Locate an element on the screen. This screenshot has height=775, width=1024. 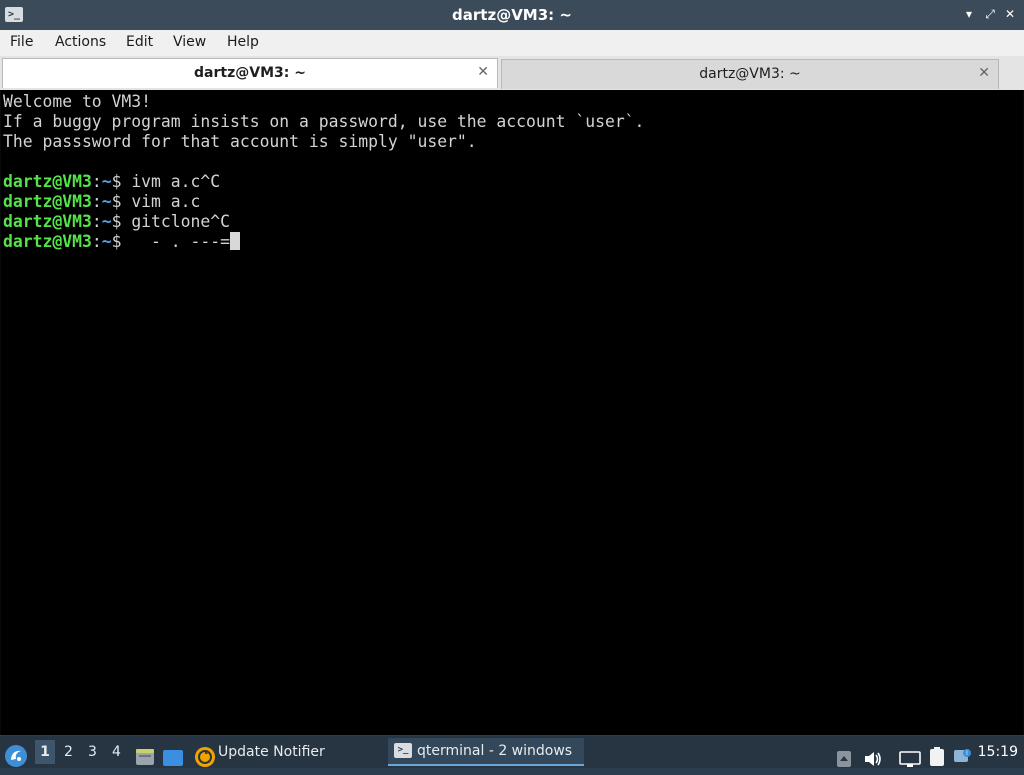
network-icon is located at coordinates (910, 759).